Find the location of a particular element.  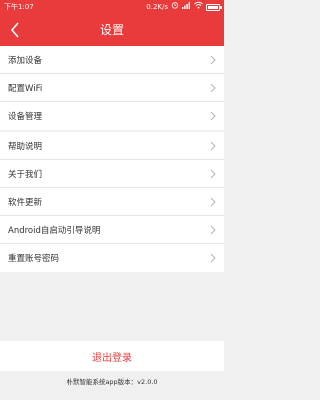

page-title: 设置 is located at coordinates (111, 30).